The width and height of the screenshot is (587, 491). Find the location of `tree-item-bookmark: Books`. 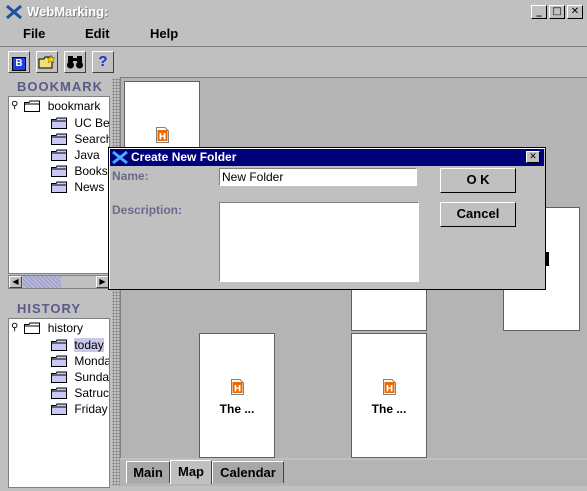

tree-item-bookmark: Books is located at coordinates (79, 171).